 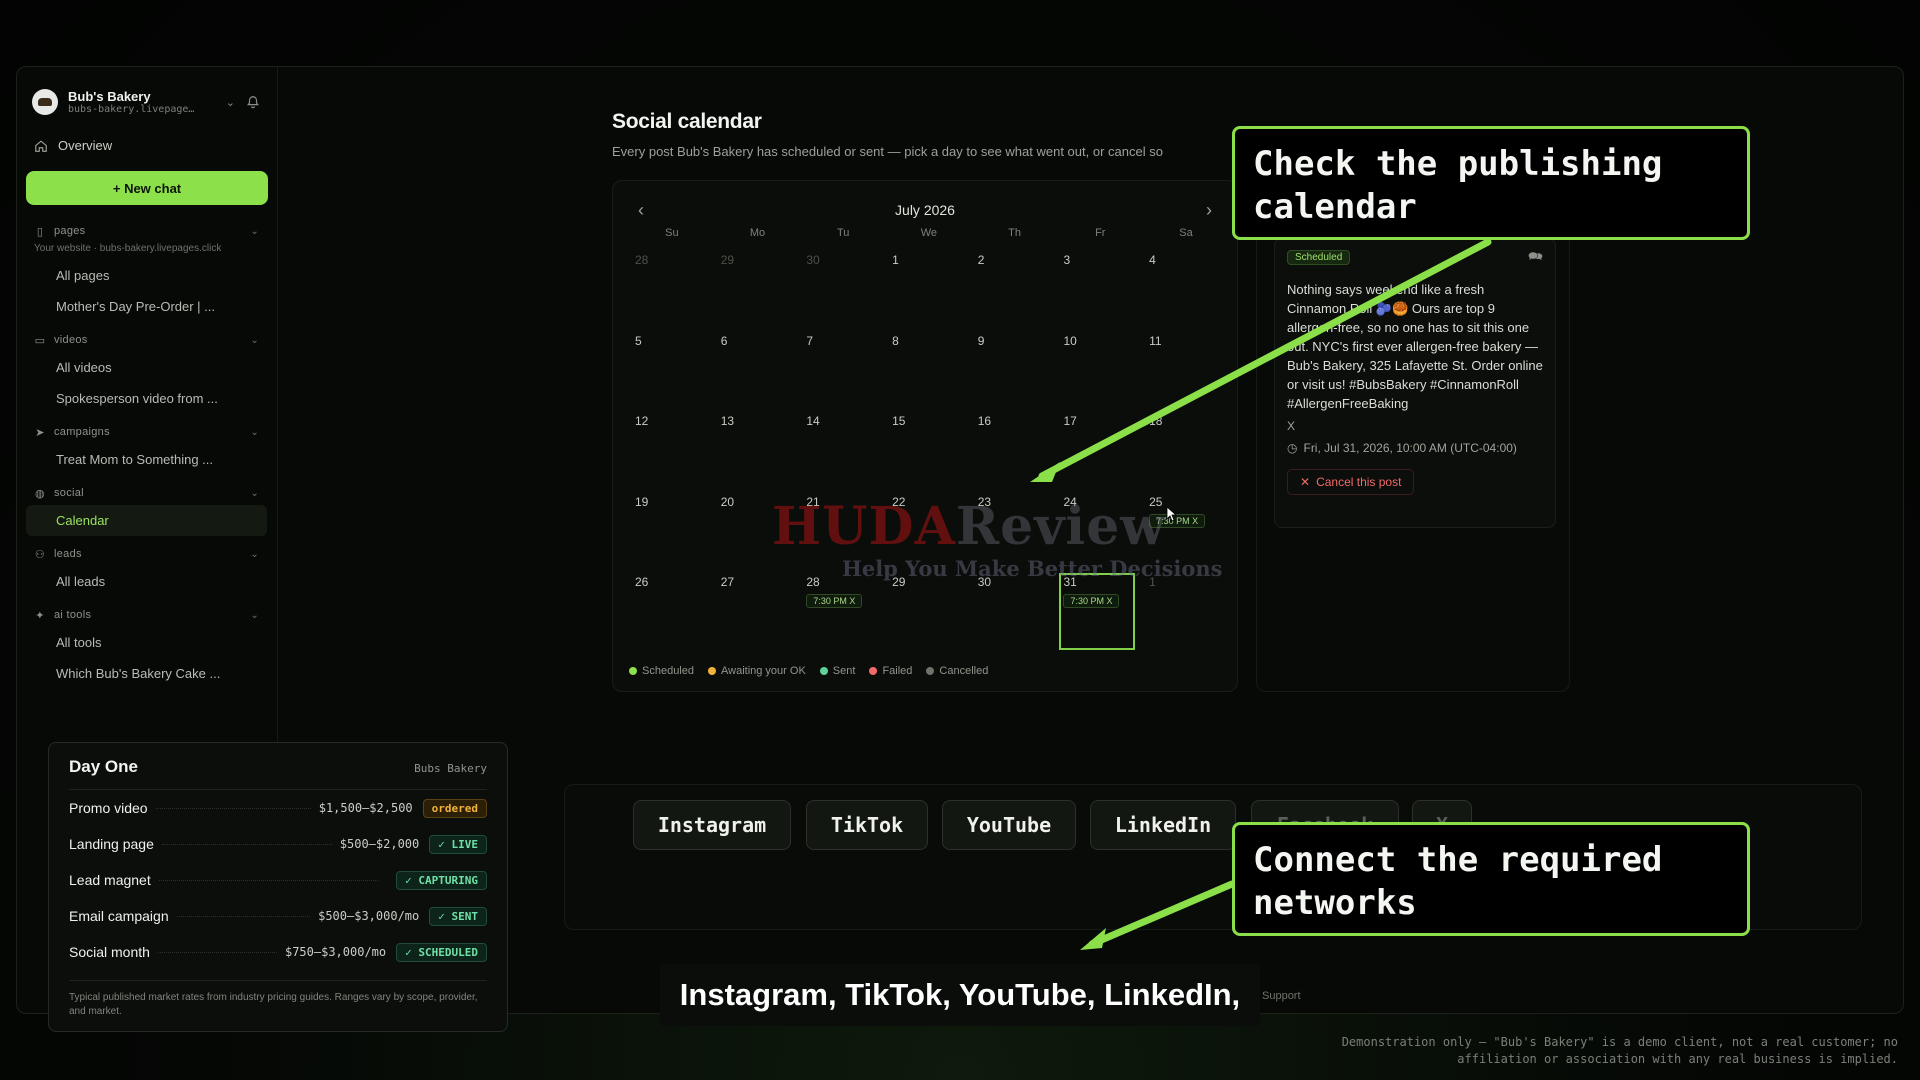 I want to click on calendar-day: 13, so click(x=758, y=450).